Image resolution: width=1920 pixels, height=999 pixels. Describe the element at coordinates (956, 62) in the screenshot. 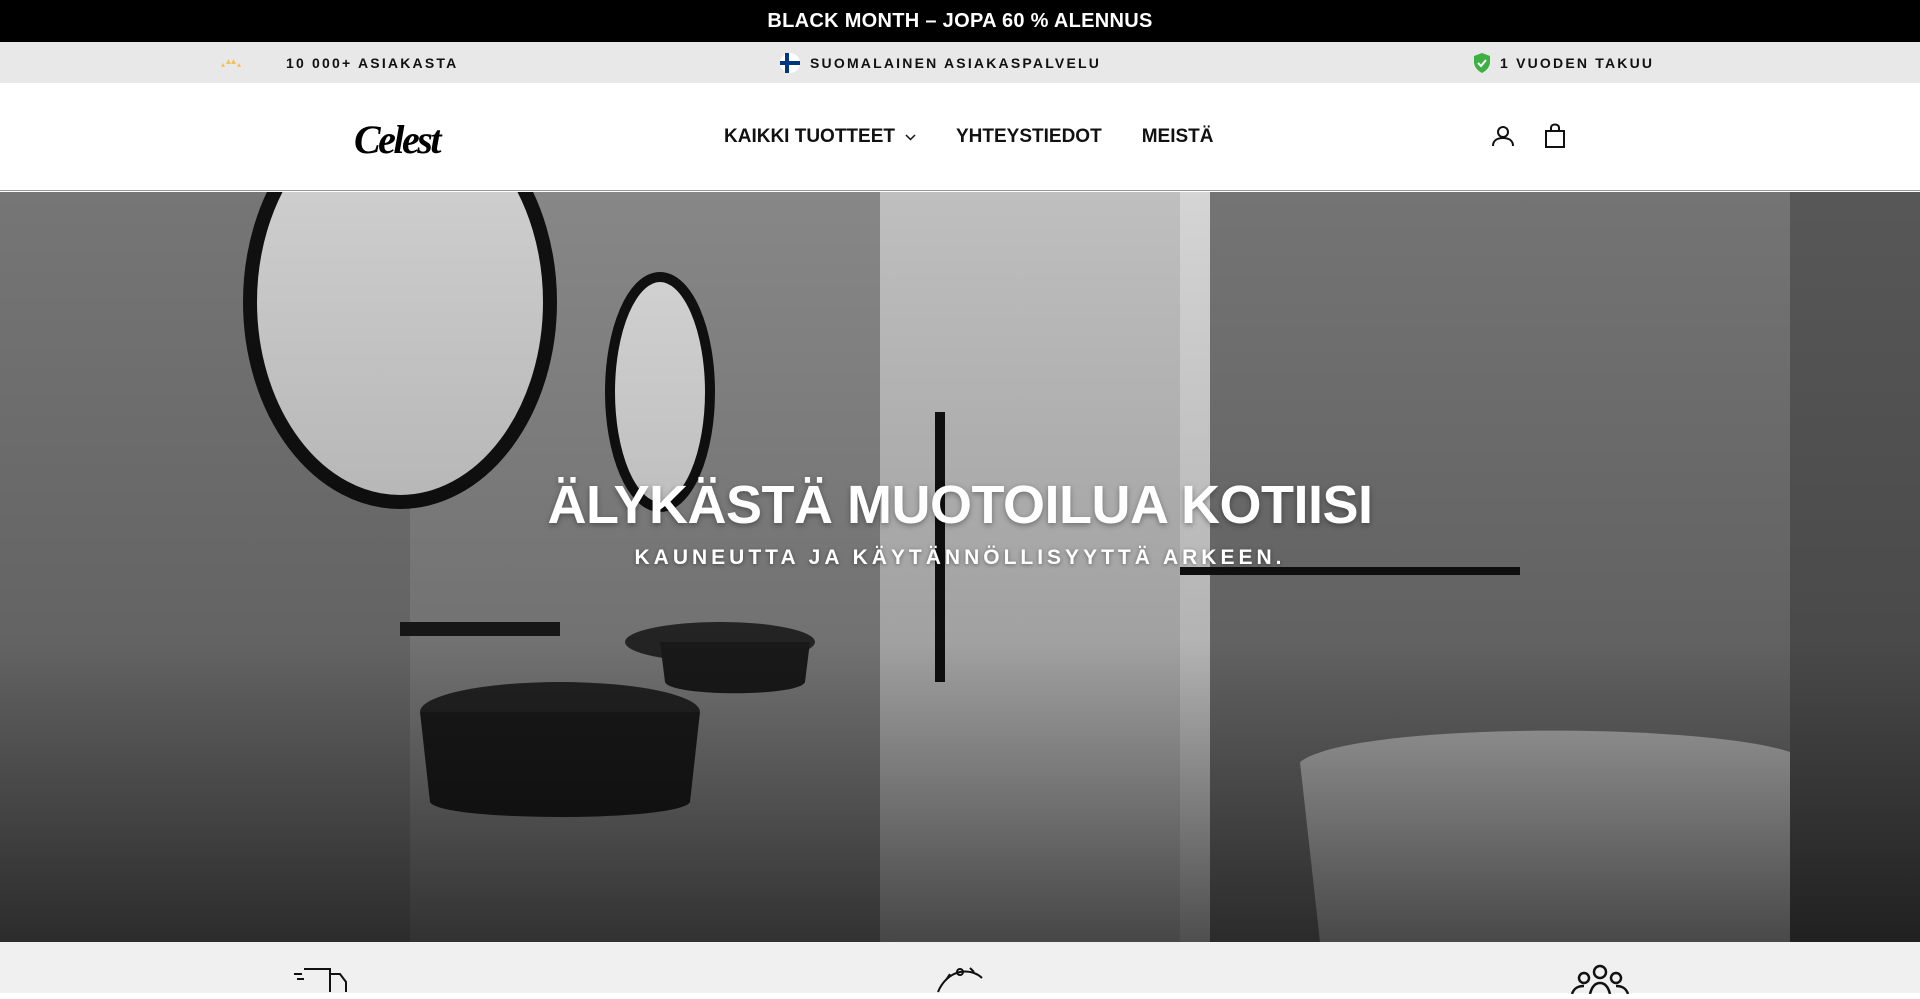

I see `trust-label-service: SUOMALAINEN ASIAKASPALVELU` at that location.